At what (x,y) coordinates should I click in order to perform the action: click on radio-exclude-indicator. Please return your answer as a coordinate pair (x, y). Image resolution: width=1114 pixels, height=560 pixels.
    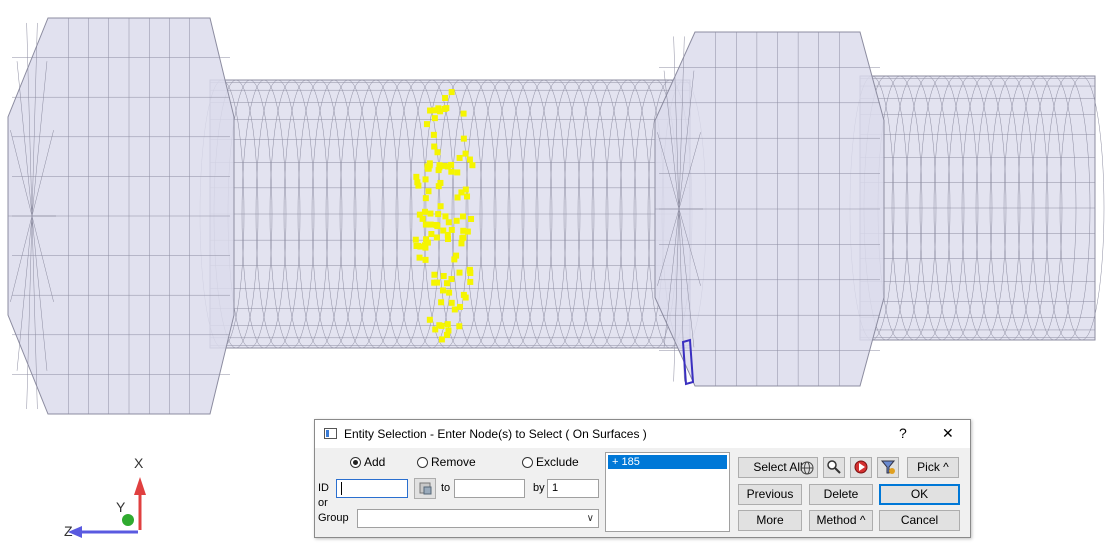
    Looking at the image, I should click on (527, 462).